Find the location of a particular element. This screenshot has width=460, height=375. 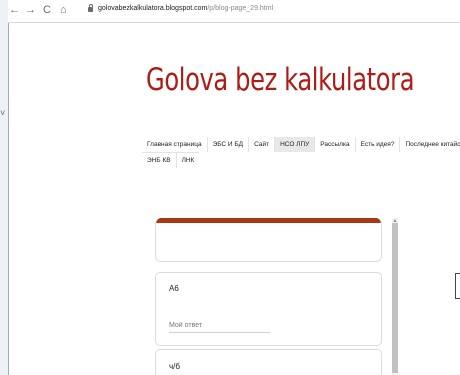

nav-item-chinese: Последнее китайское is located at coordinates (429, 144).